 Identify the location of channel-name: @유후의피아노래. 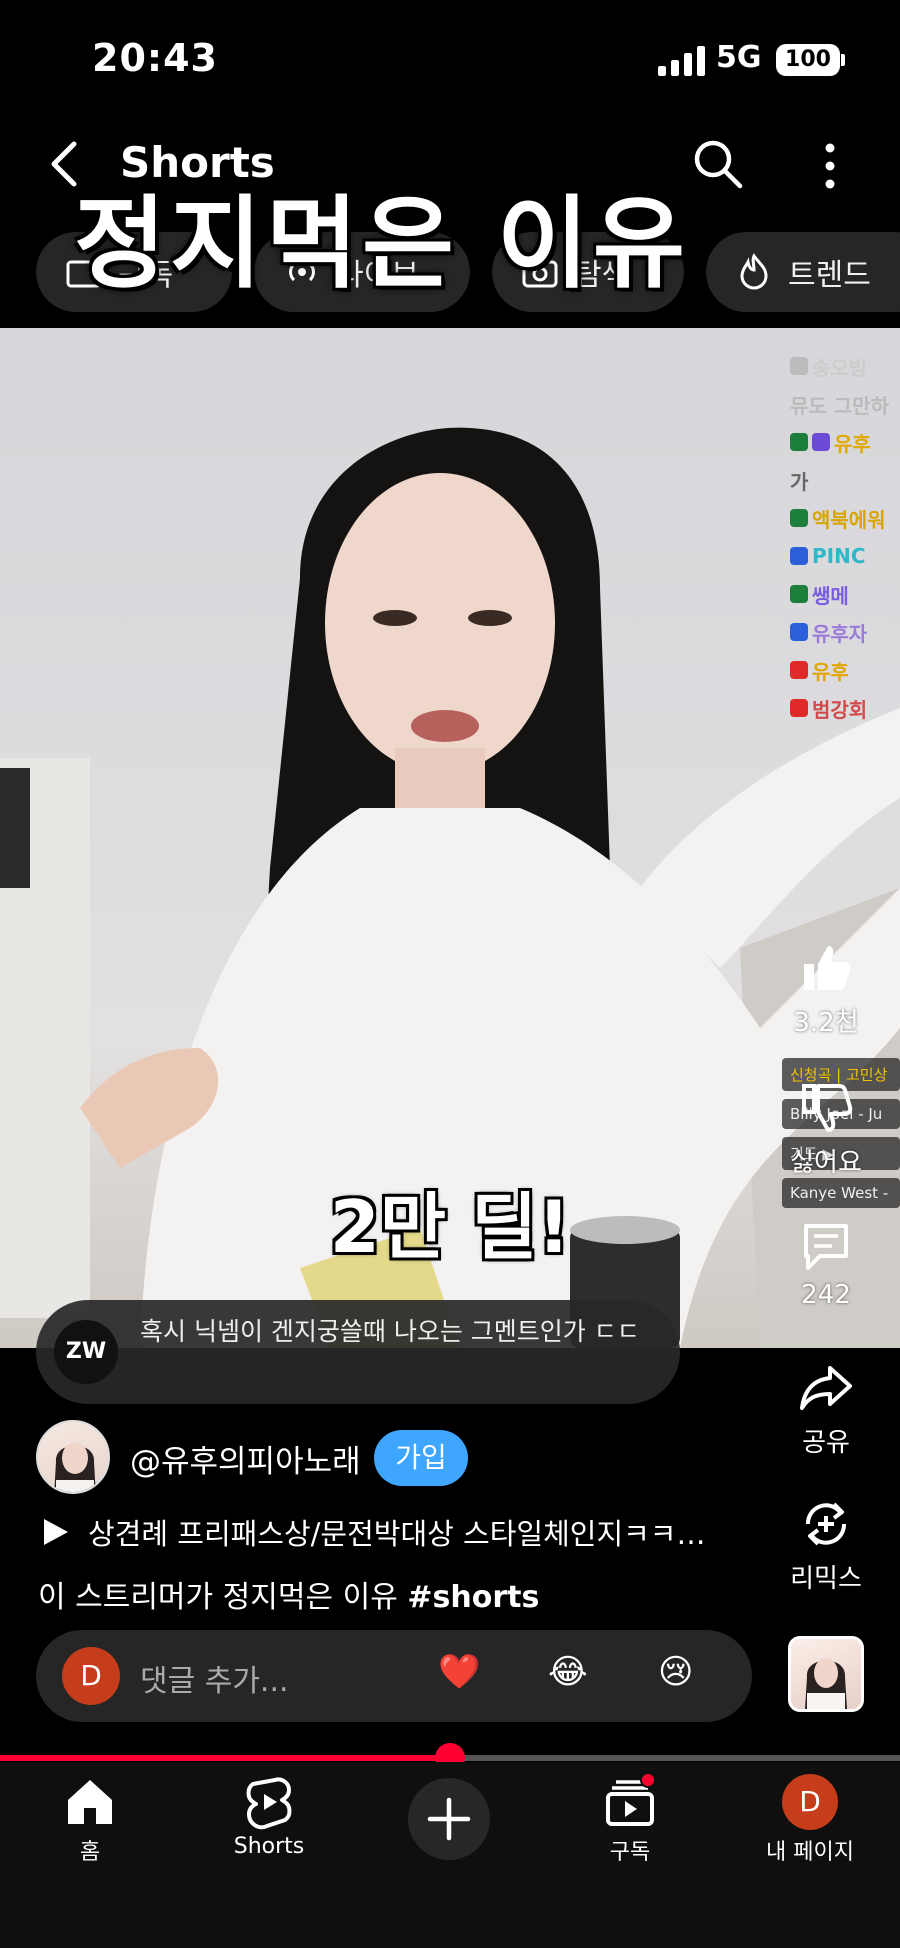
(245, 1458).